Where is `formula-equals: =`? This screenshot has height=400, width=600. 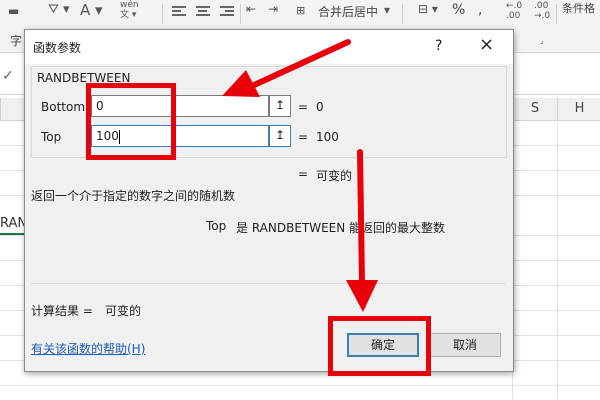
formula-equals: = is located at coordinates (303, 174).